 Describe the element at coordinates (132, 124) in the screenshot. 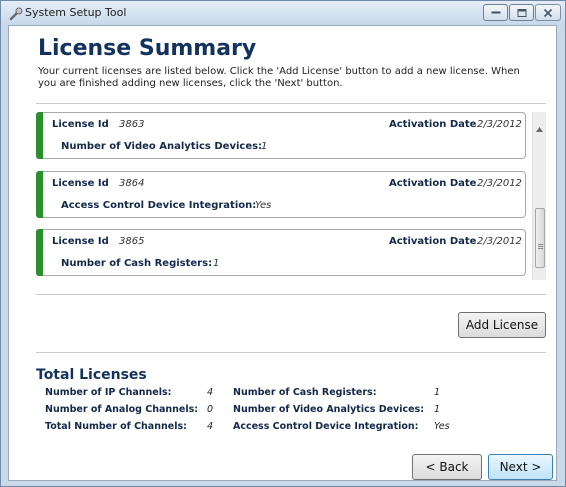

I see `license-id-value: 3863` at that location.